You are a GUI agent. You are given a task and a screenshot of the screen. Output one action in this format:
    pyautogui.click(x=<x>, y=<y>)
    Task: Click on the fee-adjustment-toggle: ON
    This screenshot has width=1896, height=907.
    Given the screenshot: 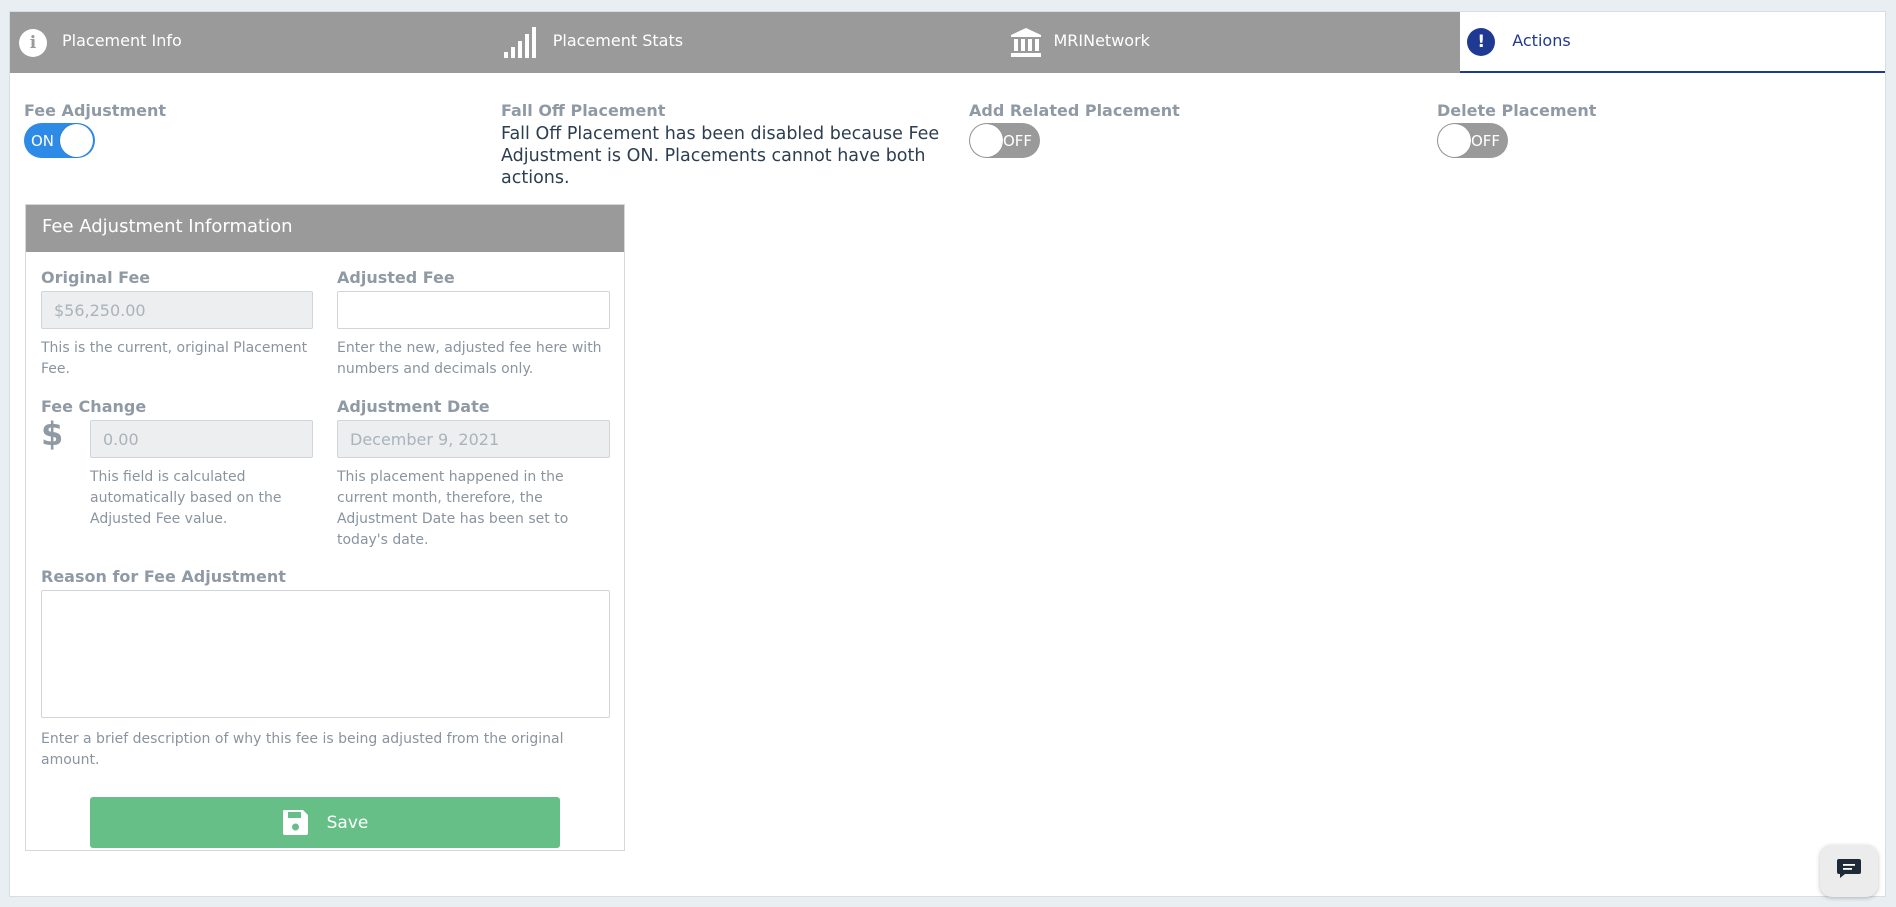 What is the action you would take?
    pyautogui.click(x=59, y=140)
    